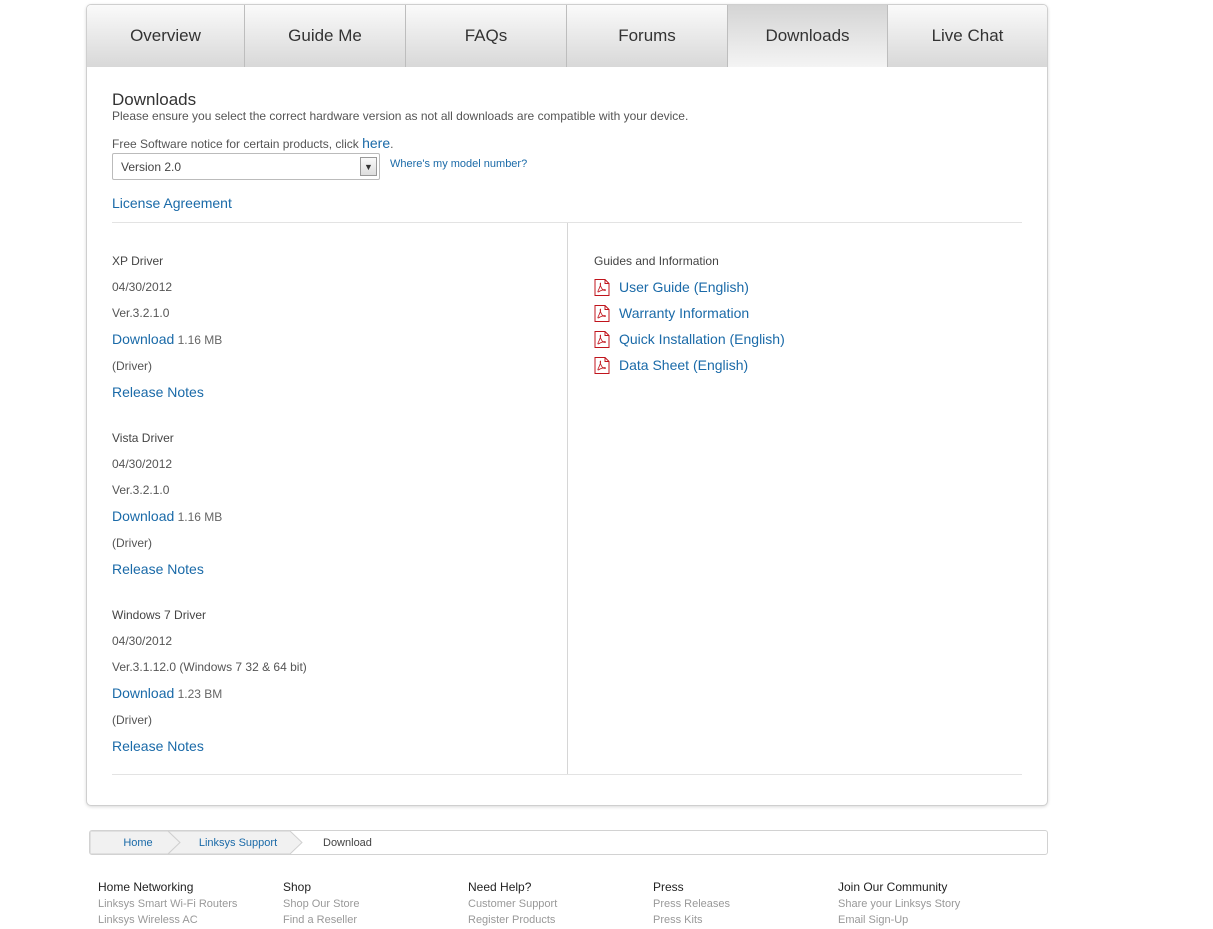  Describe the element at coordinates (656, 261) in the screenshot. I see `guides-heading: Guides and Information` at that location.